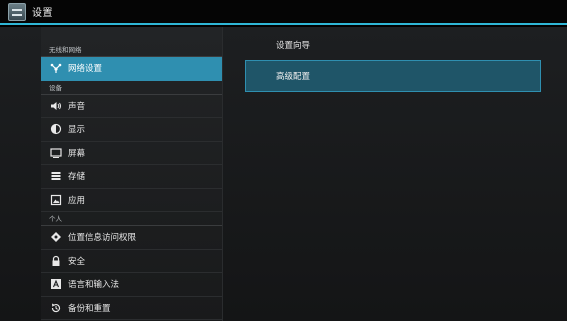 Image resolution: width=567 pixels, height=321 pixels. Describe the element at coordinates (293, 77) in the screenshot. I see `advanced-config-label: 高级配置` at that location.